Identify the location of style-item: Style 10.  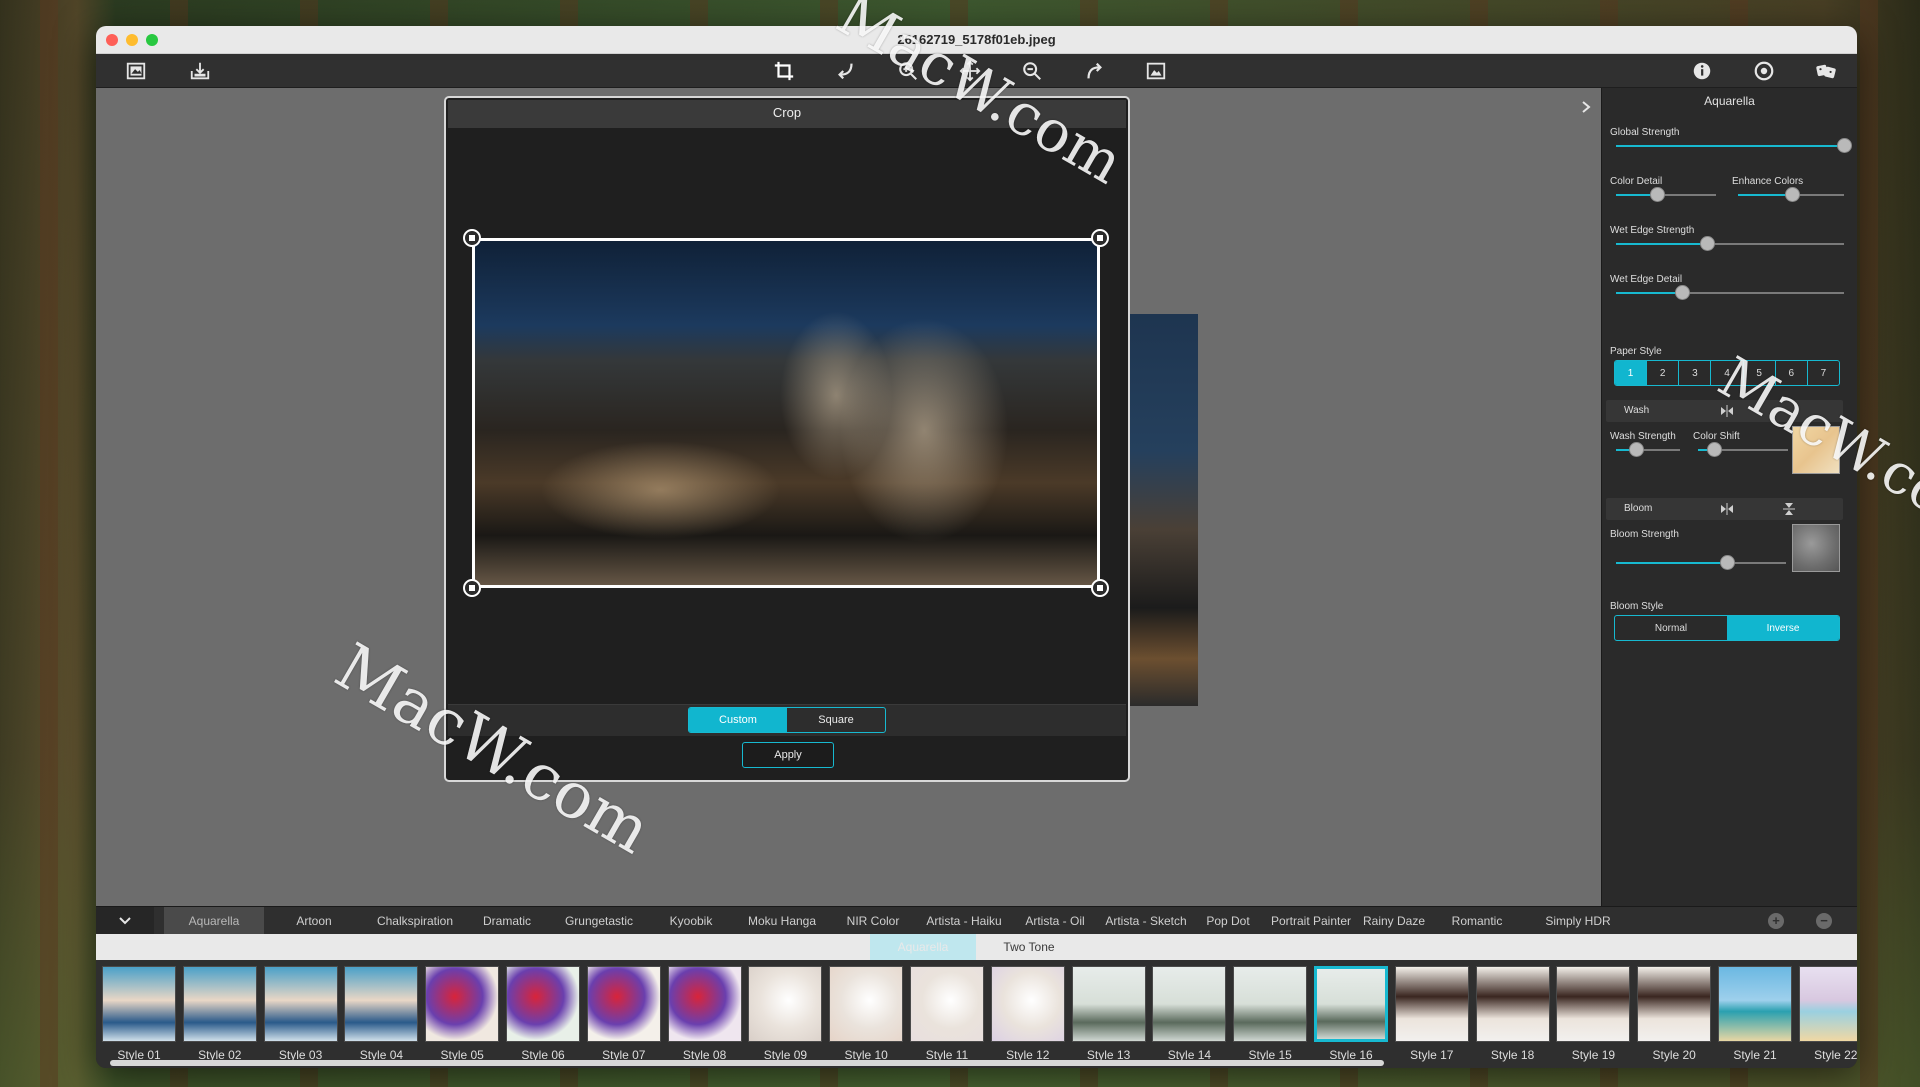
(866, 1016).